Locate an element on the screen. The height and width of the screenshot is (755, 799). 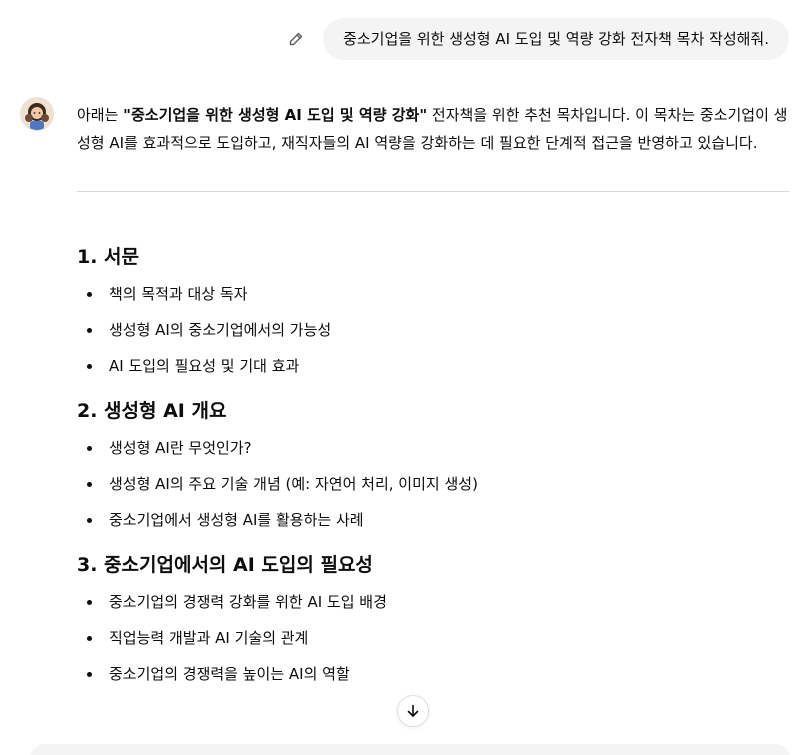
section-heading: 2. 생성형 AI 개요 is located at coordinates (152, 411).